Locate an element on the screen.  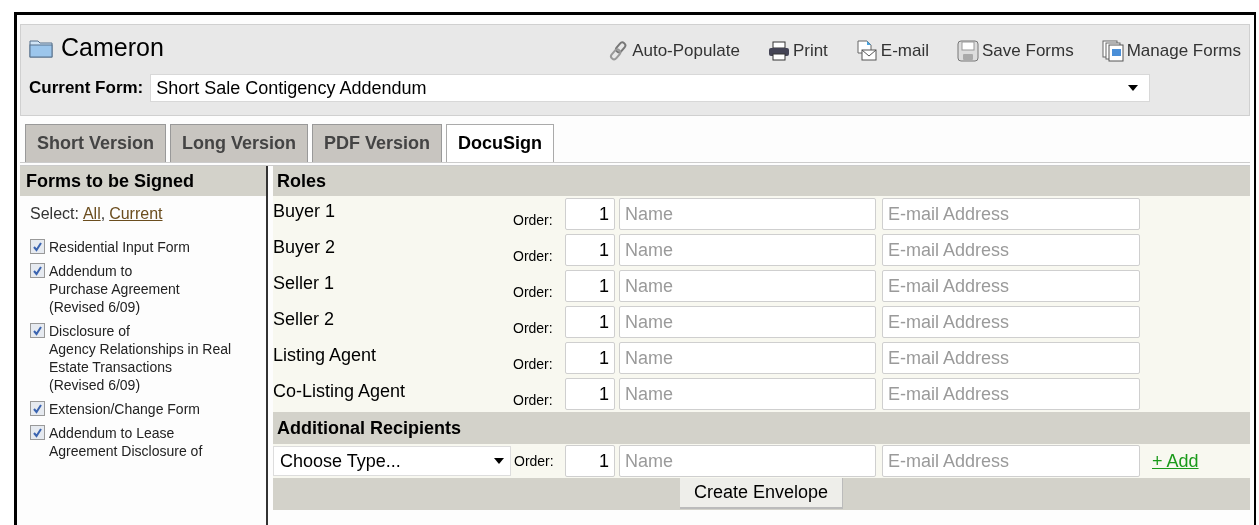
printer-icon is located at coordinates (778, 50).